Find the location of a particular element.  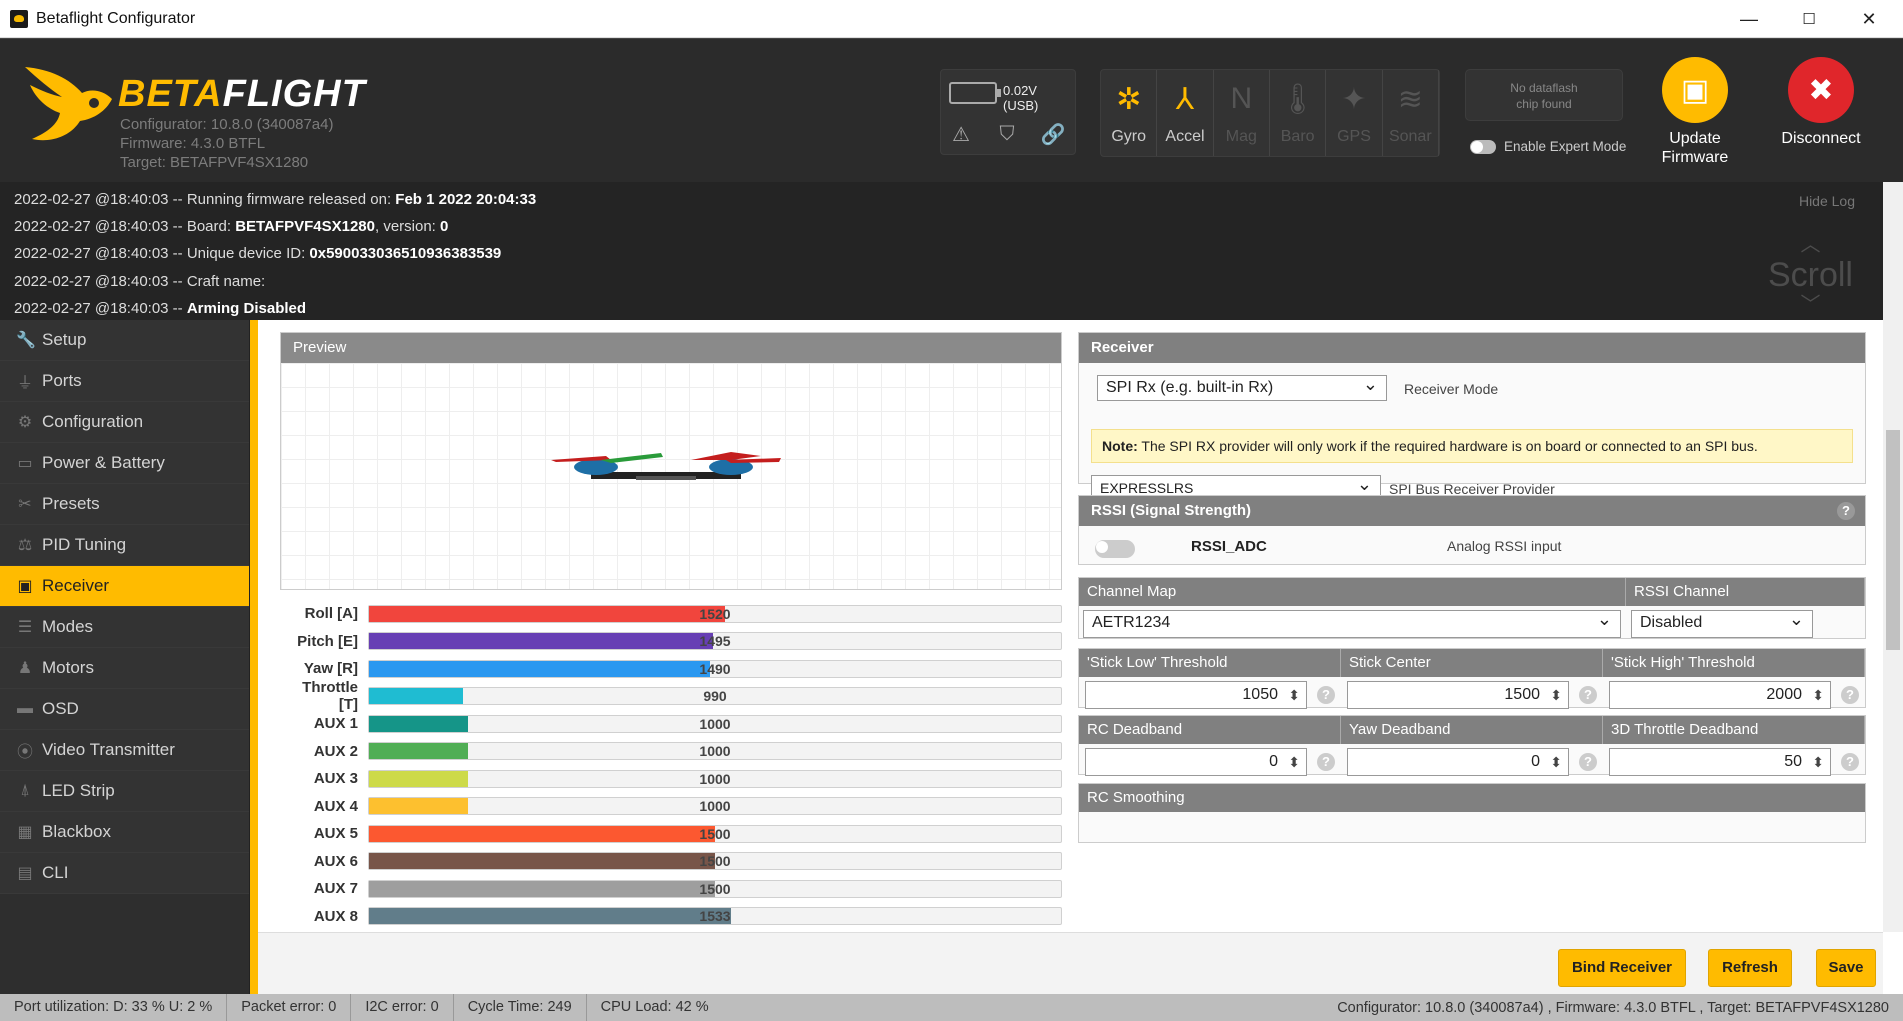

rssi-adc-toggle is located at coordinates (1115, 549).